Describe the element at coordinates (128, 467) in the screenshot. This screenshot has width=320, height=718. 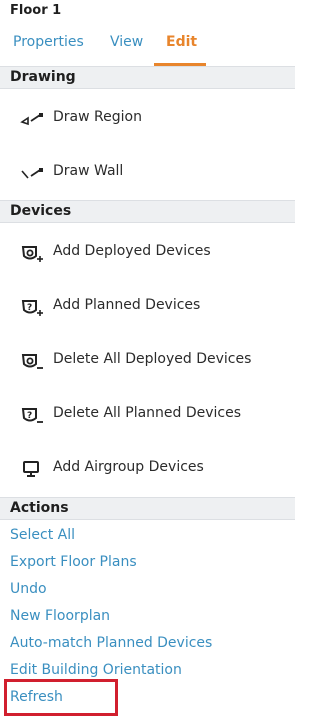
I see `add-airgroup-devices-label: Add Airgroup Devices` at that location.